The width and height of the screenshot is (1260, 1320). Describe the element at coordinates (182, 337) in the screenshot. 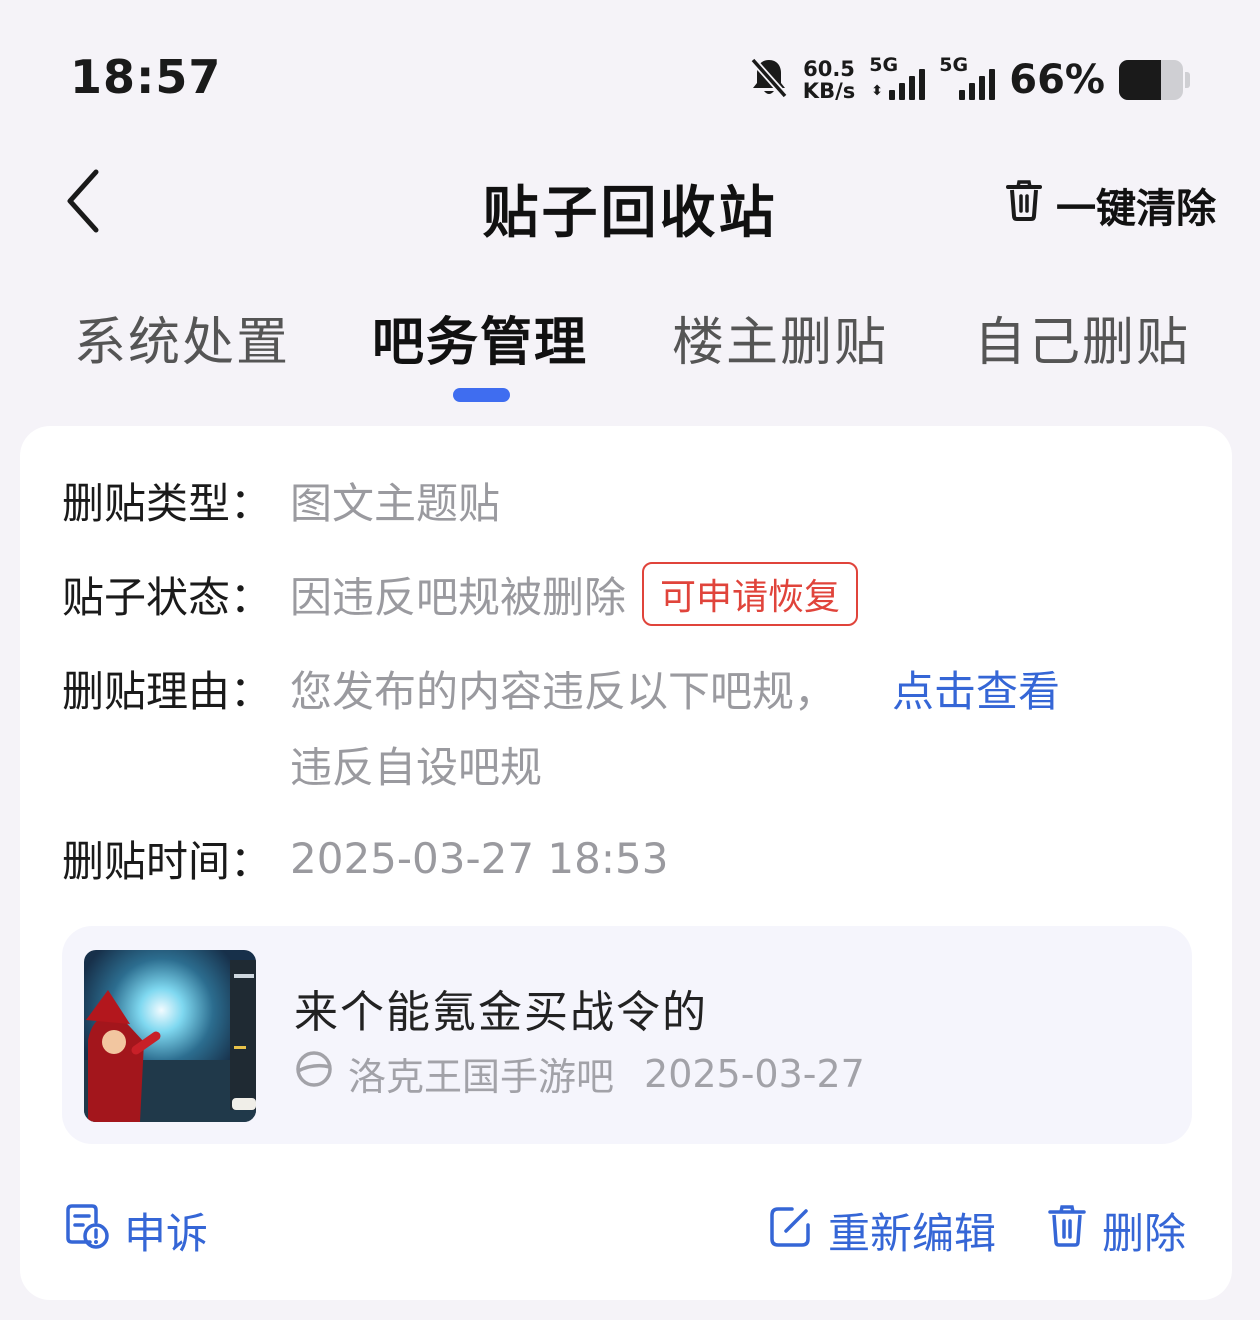

I see `tab-system: 系统处置` at that location.